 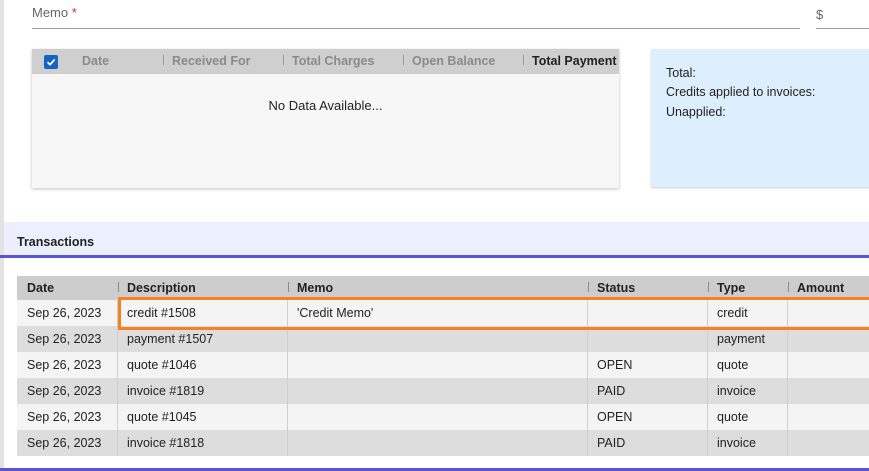 I want to click on cell-description: invoice #1819, so click(x=166, y=391).